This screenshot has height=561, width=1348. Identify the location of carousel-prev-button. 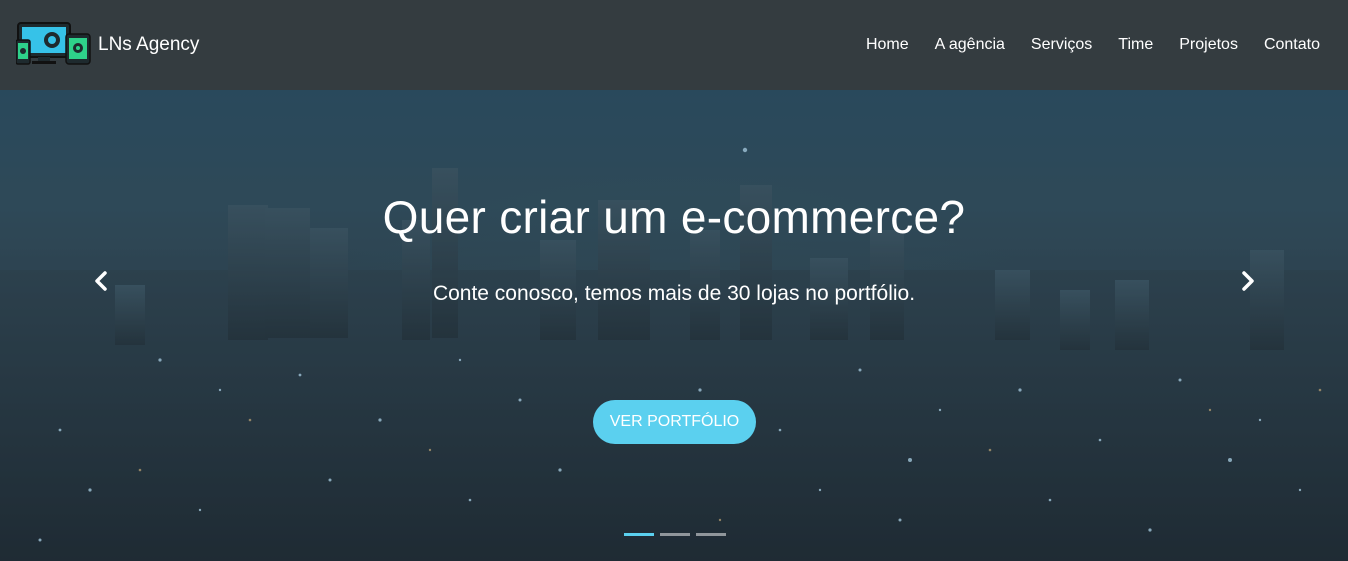
(101, 281).